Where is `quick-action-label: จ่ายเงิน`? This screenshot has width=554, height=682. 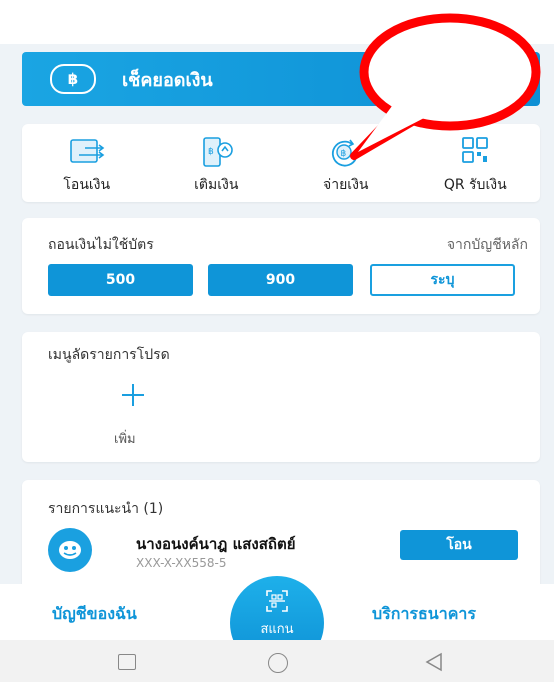
quick-action-label: จ่ายเงิน is located at coordinates (346, 185).